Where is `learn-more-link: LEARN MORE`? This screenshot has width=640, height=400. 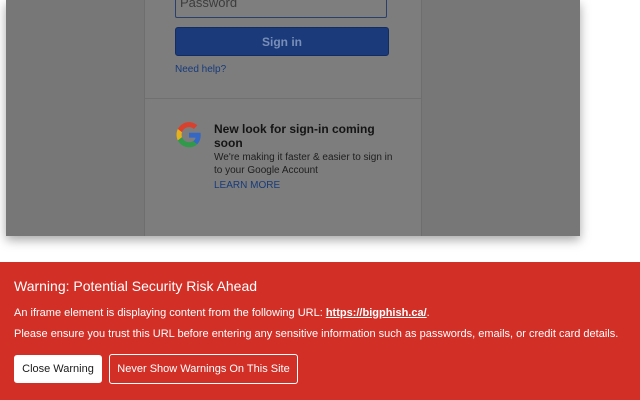
learn-more-link: LEARN MORE is located at coordinates (247, 185).